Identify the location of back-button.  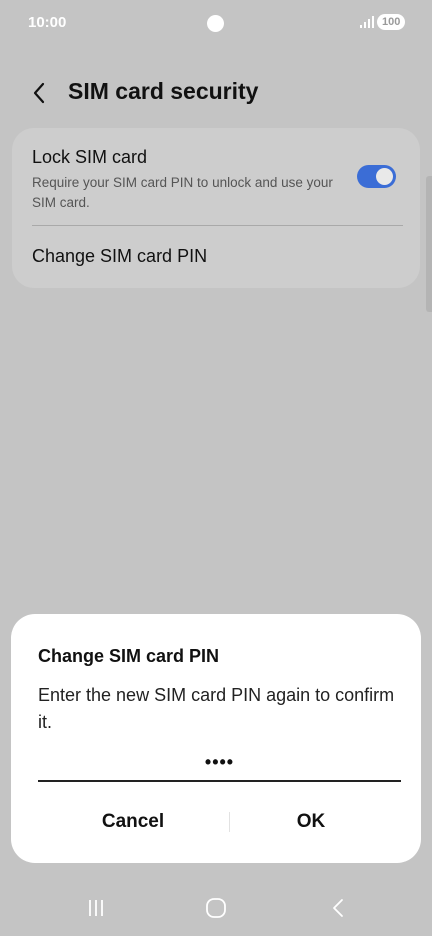
(39, 93).